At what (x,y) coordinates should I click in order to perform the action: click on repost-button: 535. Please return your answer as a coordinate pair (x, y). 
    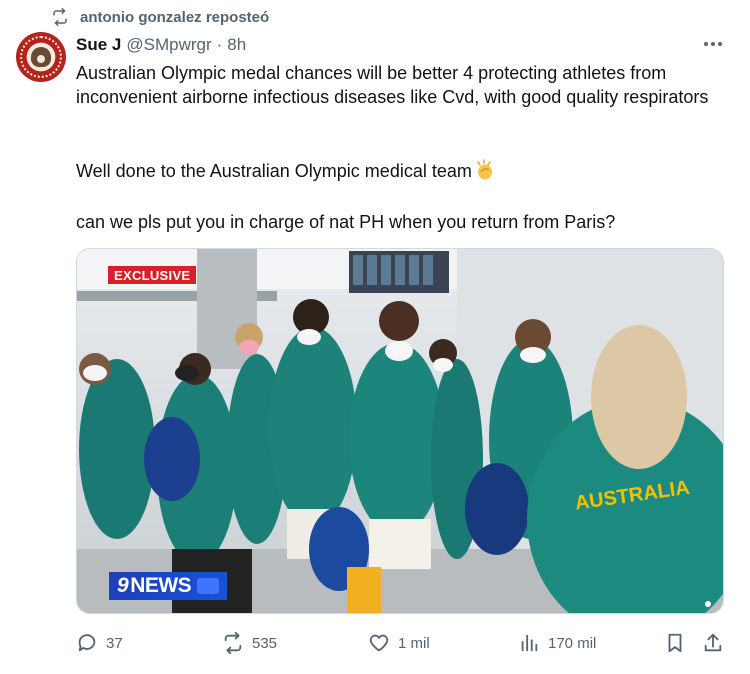
    Looking at the image, I should click on (249, 643).